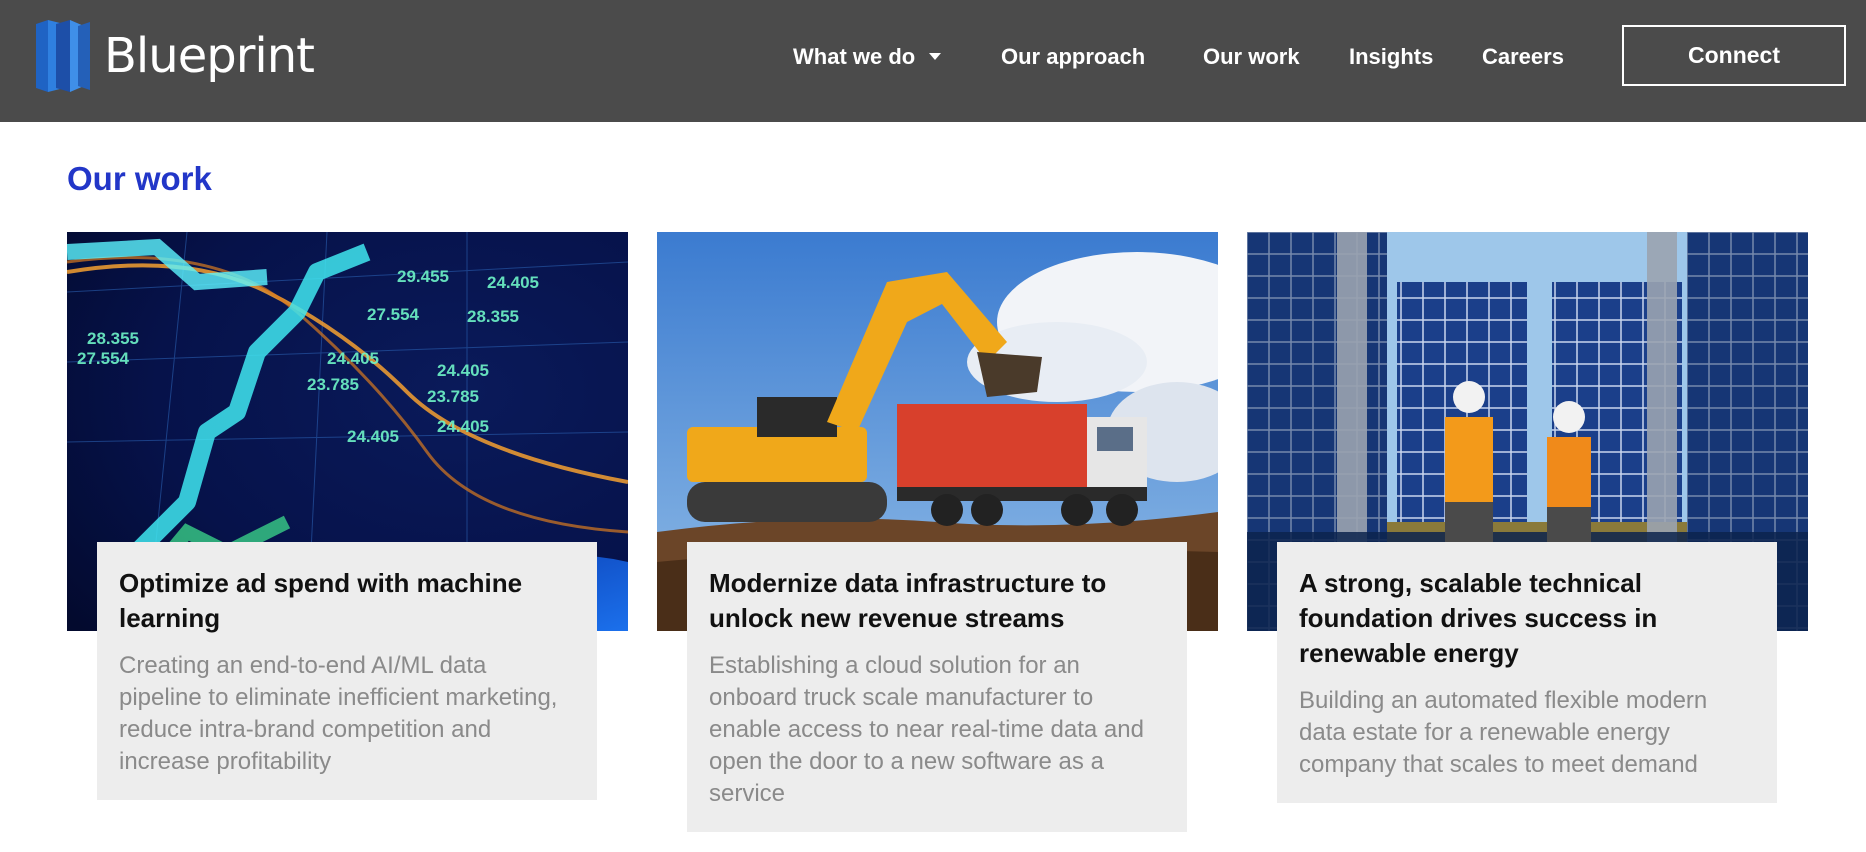  I want to click on nav-careers: Careers, so click(1523, 57).